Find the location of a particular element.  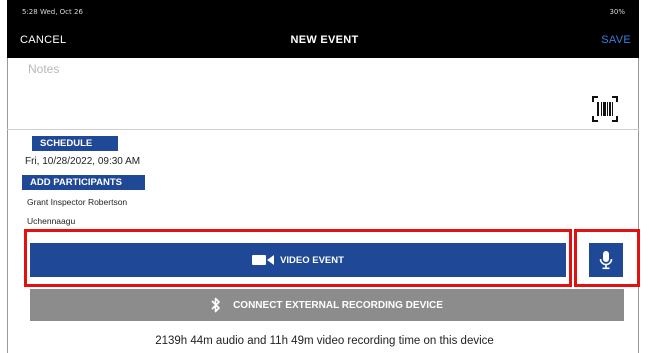

page-title: NEW EVENT is located at coordinates (324, 40).